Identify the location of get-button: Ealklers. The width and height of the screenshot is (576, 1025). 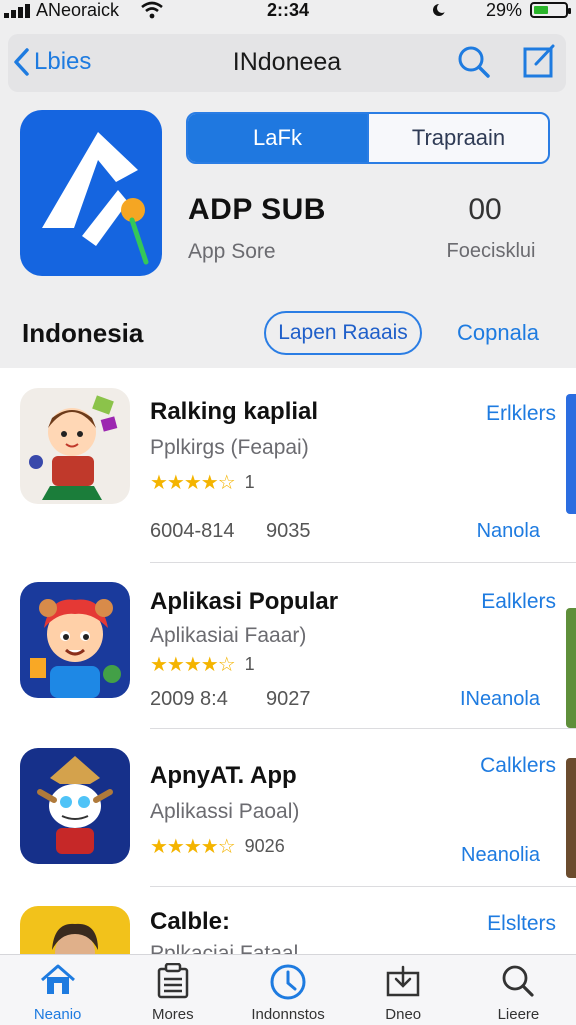
(498, 602).